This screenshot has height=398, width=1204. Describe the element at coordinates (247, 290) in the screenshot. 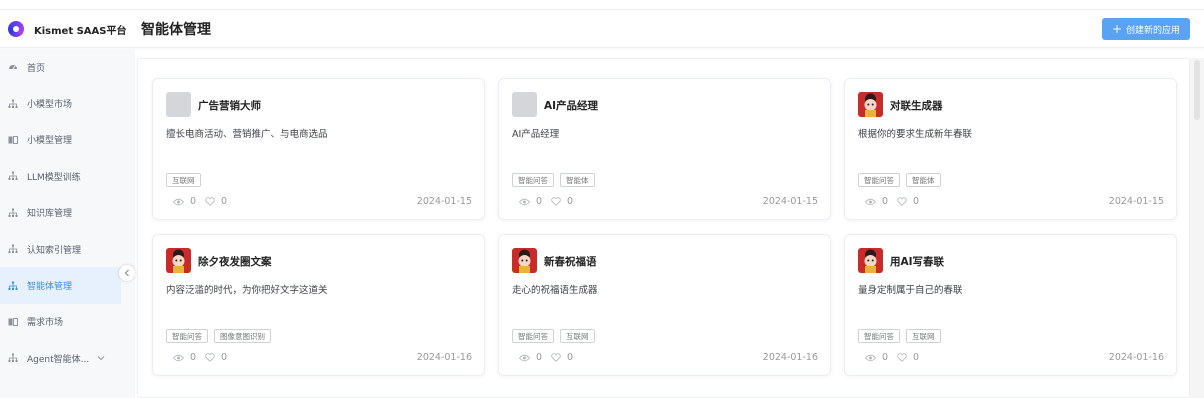

I see `agent-description: 内容泛滥的时代，为你把好文字这道关` at that location.